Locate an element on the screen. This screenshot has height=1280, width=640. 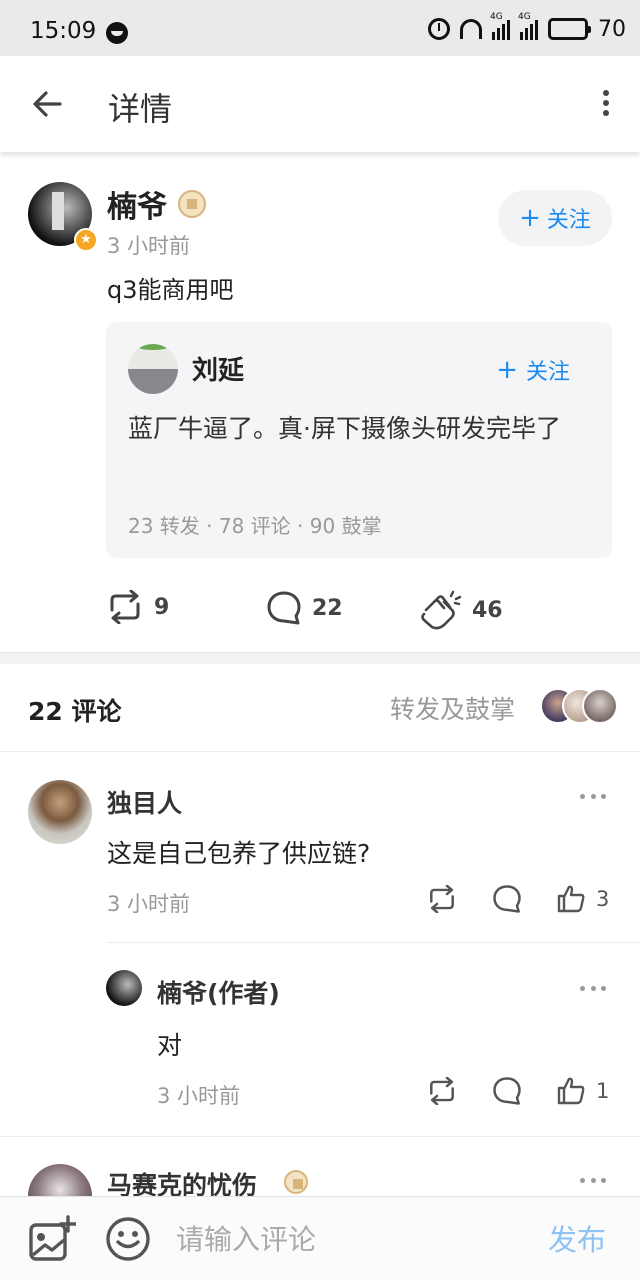
reply-text: 对 is located at coordinates (170, 1045).